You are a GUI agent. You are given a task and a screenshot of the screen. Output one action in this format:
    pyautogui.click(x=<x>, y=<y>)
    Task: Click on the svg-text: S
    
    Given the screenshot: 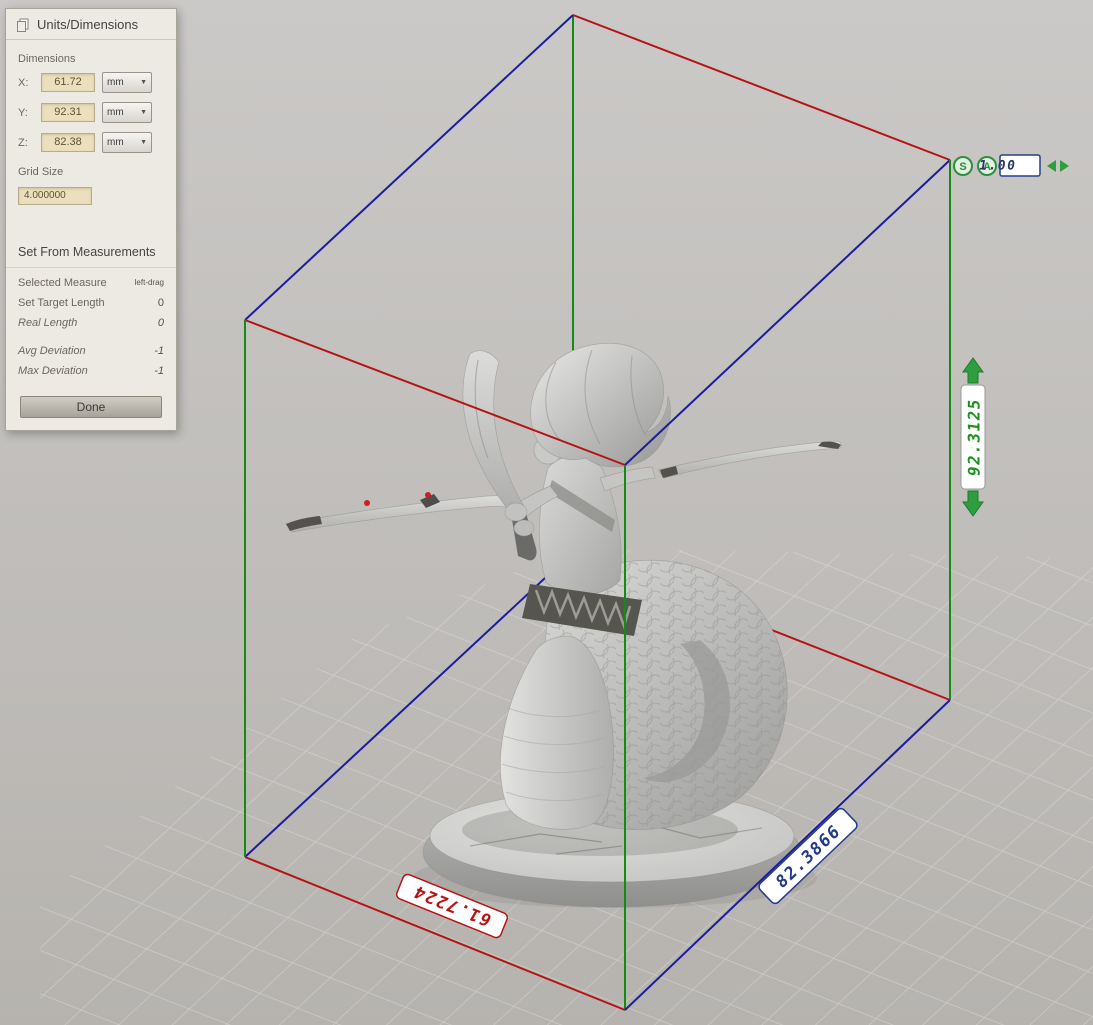 What is the action you would take?
    pyautogui.click(x=962, y=167)
    